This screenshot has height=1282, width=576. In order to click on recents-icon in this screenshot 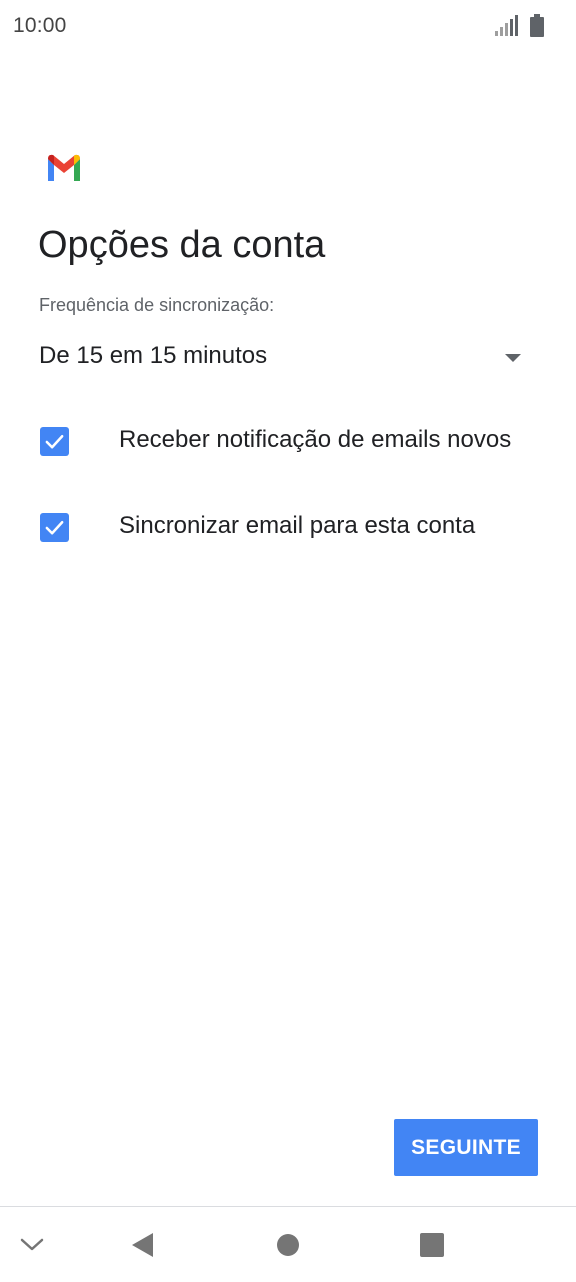, I will do `click(432, 1245)`.